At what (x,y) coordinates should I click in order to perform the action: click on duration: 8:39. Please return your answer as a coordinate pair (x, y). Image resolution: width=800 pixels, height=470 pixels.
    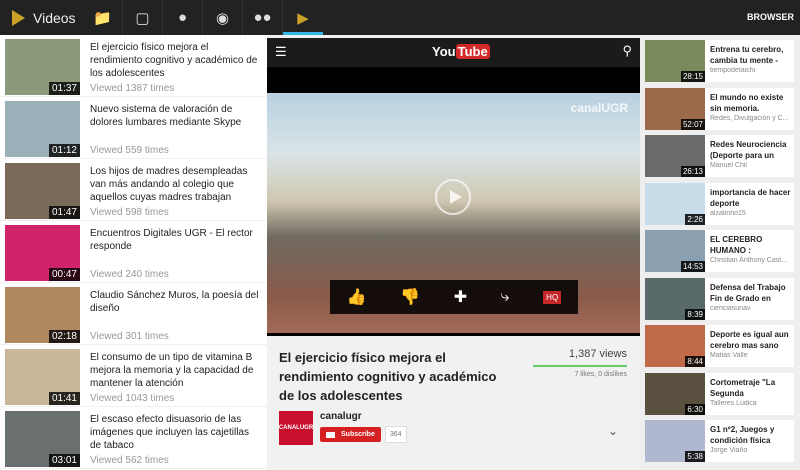
    Looking at the image, I should click on (695, 314).